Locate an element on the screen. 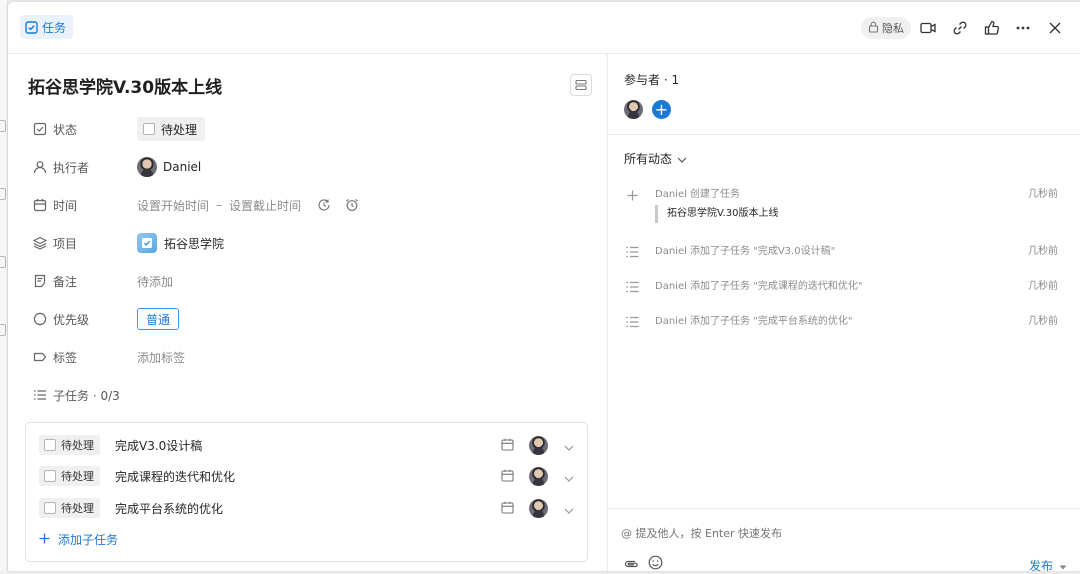 The image size is (1080, 574). activity-filter-label: 所有动态 is located at coordinates (648, 159).